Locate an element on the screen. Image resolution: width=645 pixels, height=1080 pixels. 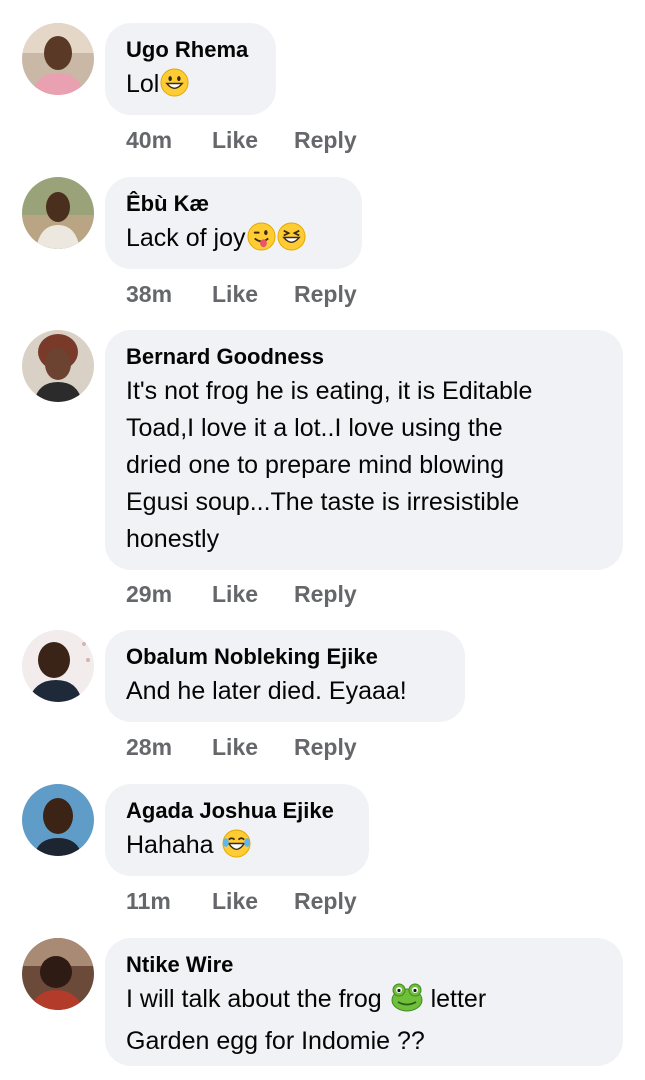
face-with-tears-of-joy-icon is located at coordinates (236, 849).